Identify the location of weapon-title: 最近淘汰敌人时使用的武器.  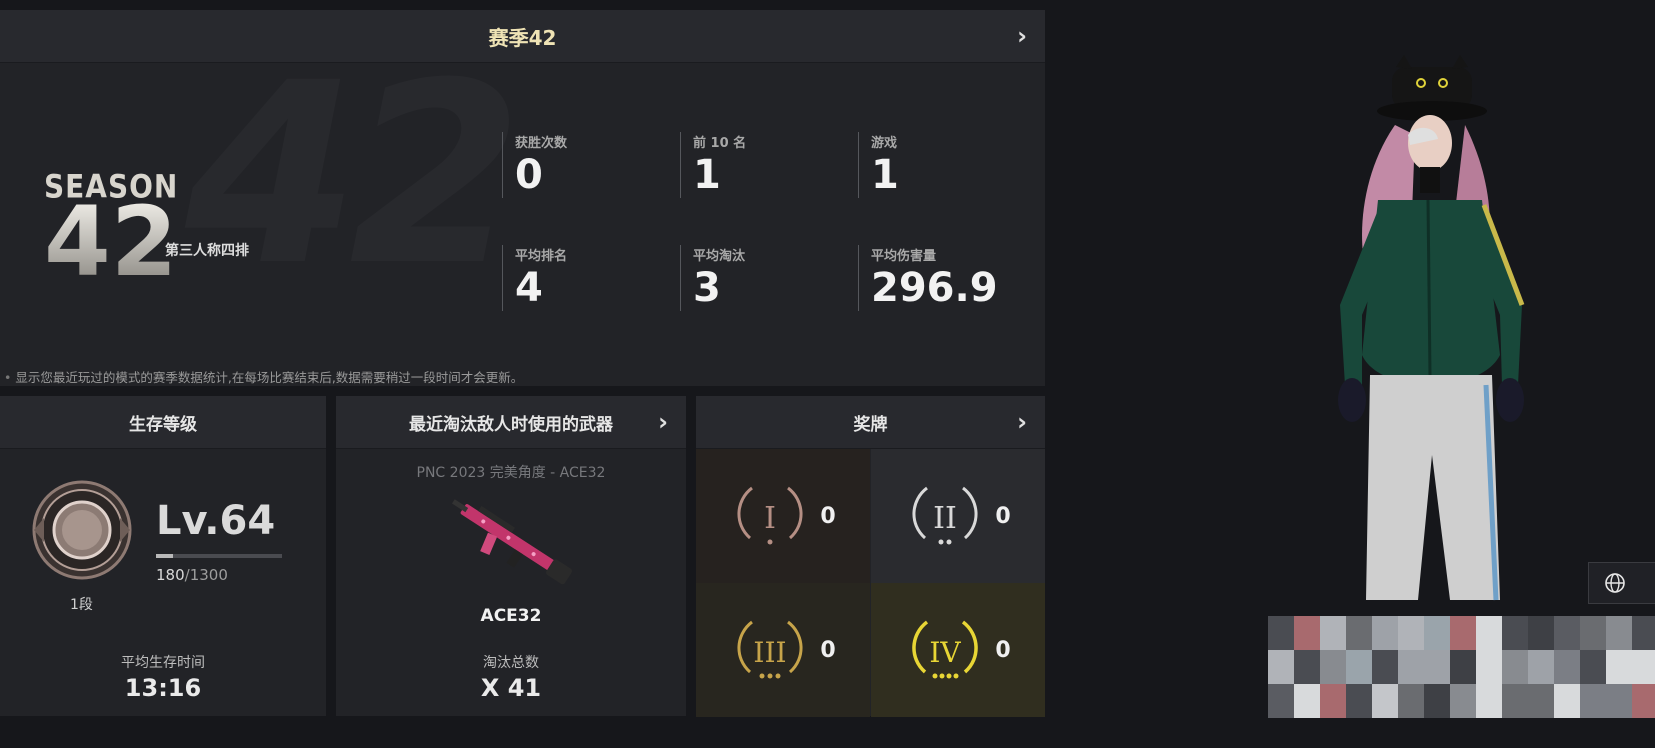
(511, 424).